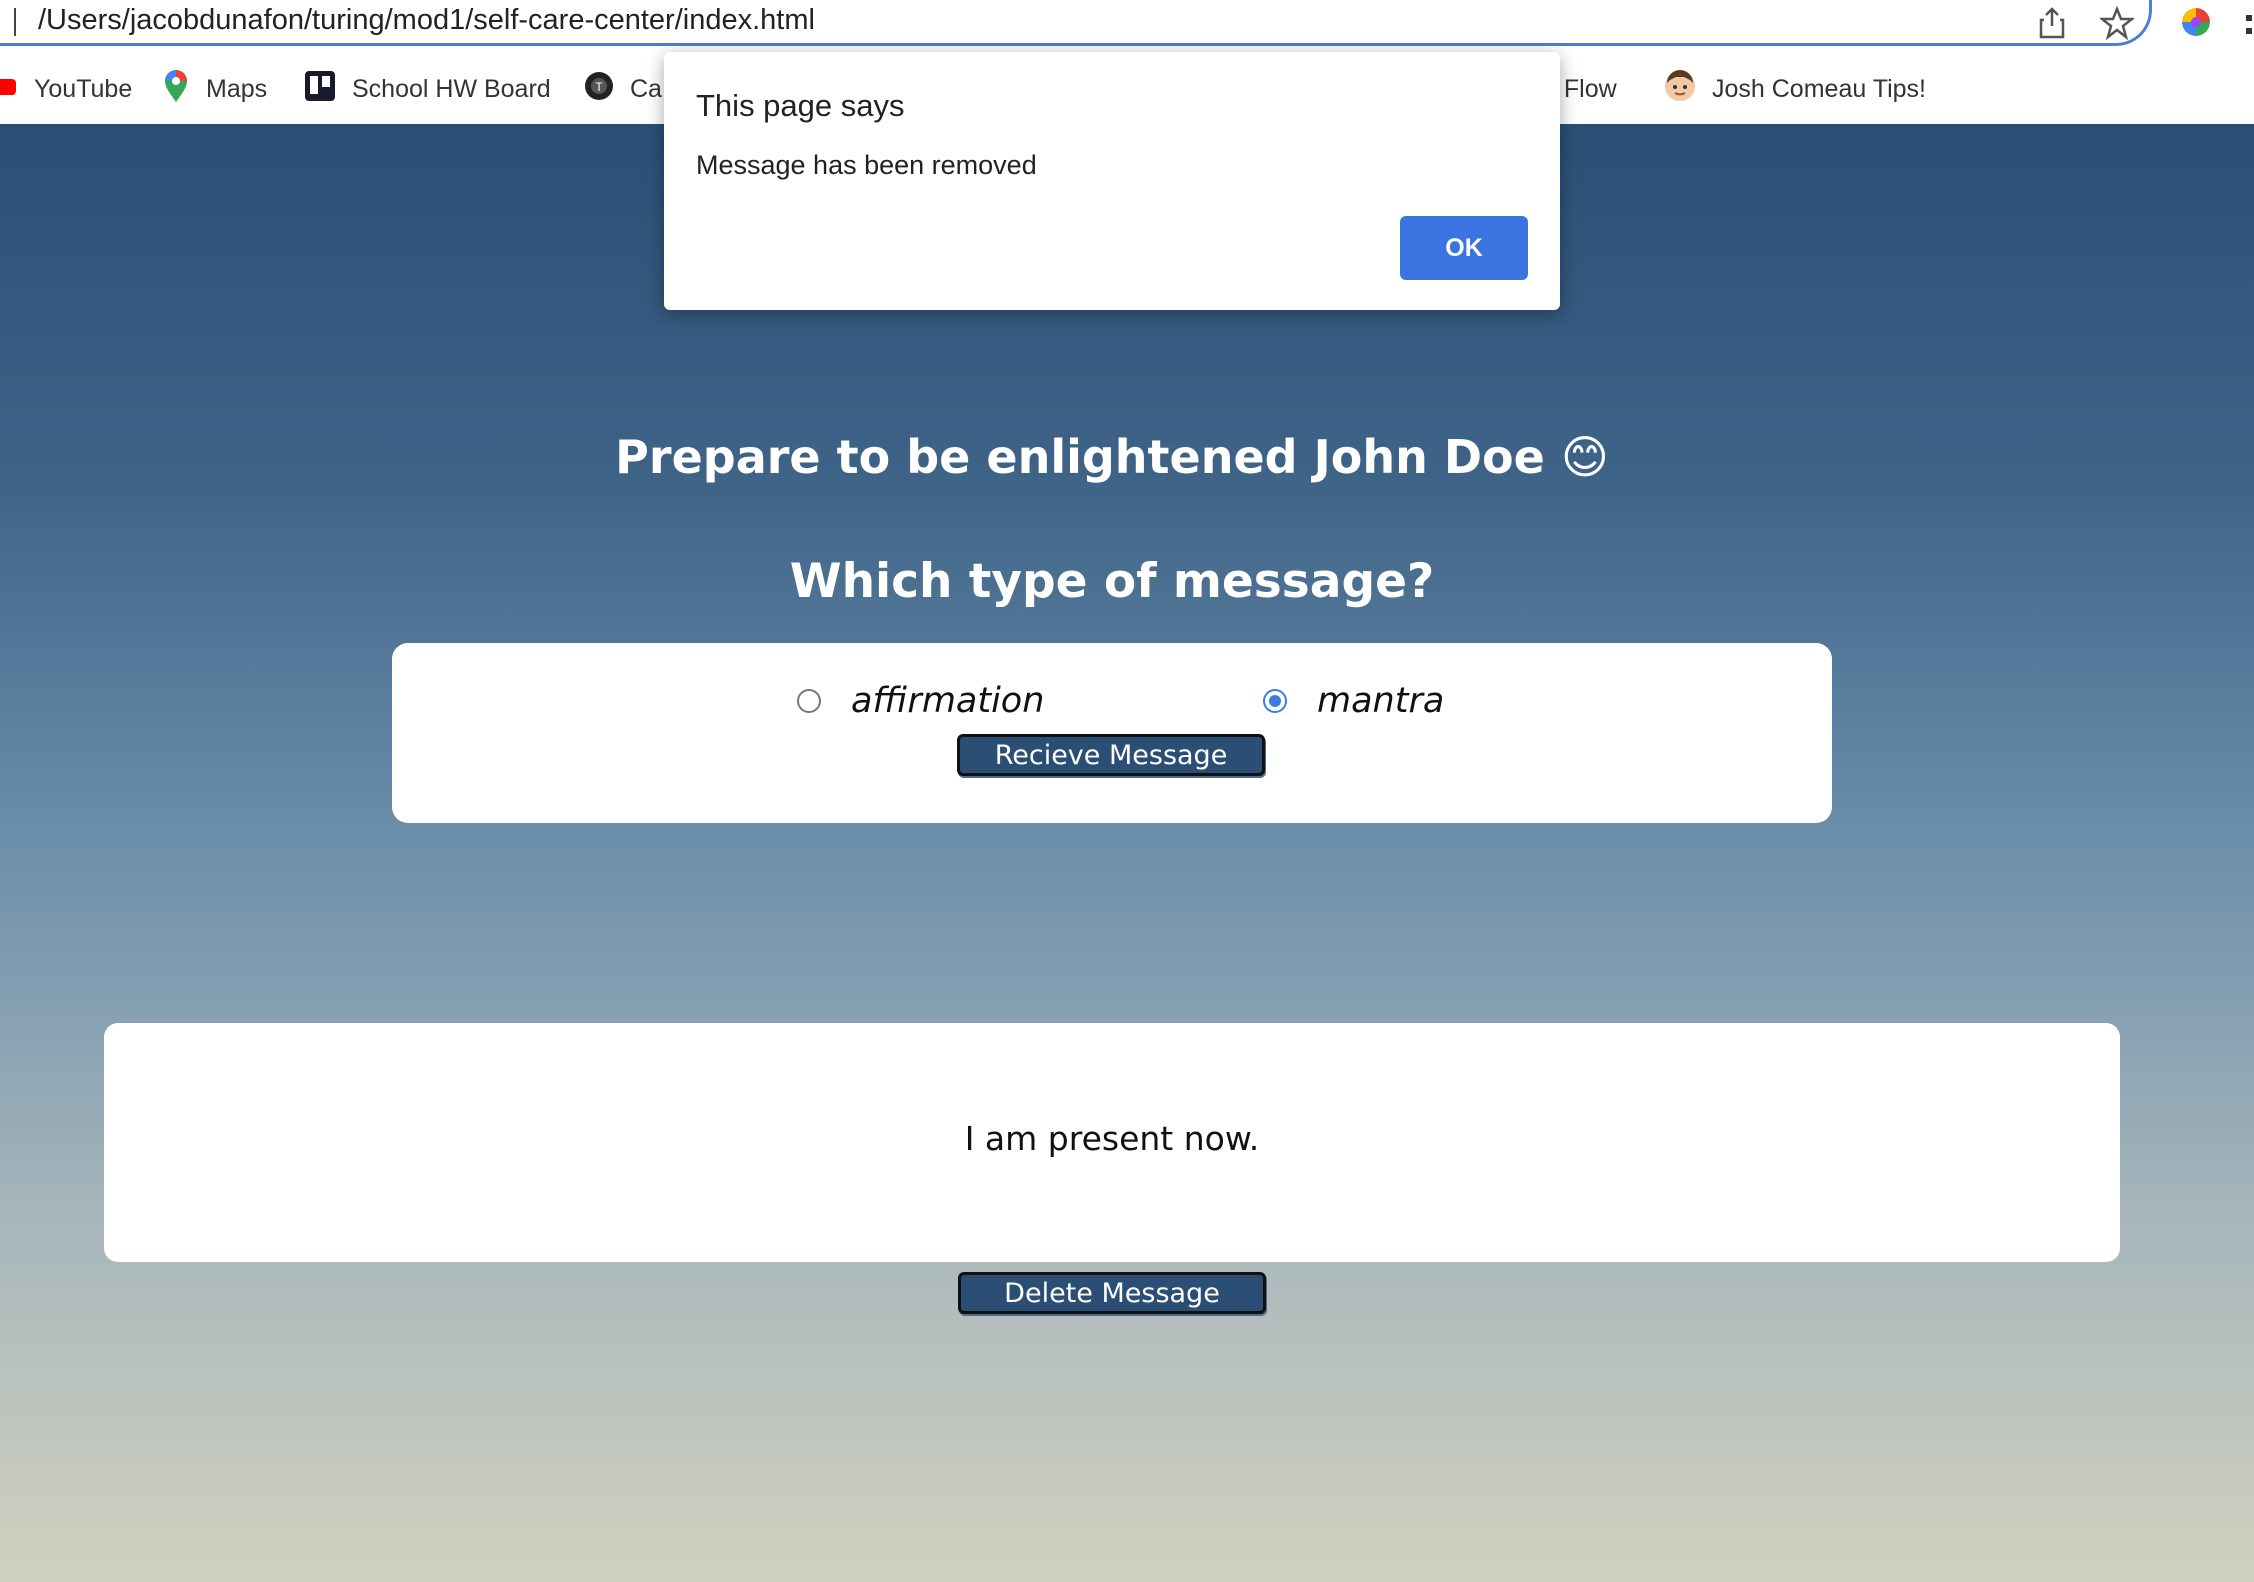  What do you see at coordinates (623, 89) in the screenshot?
I see `bookmark-ca: T Ca` at bounding box center [623, 89].